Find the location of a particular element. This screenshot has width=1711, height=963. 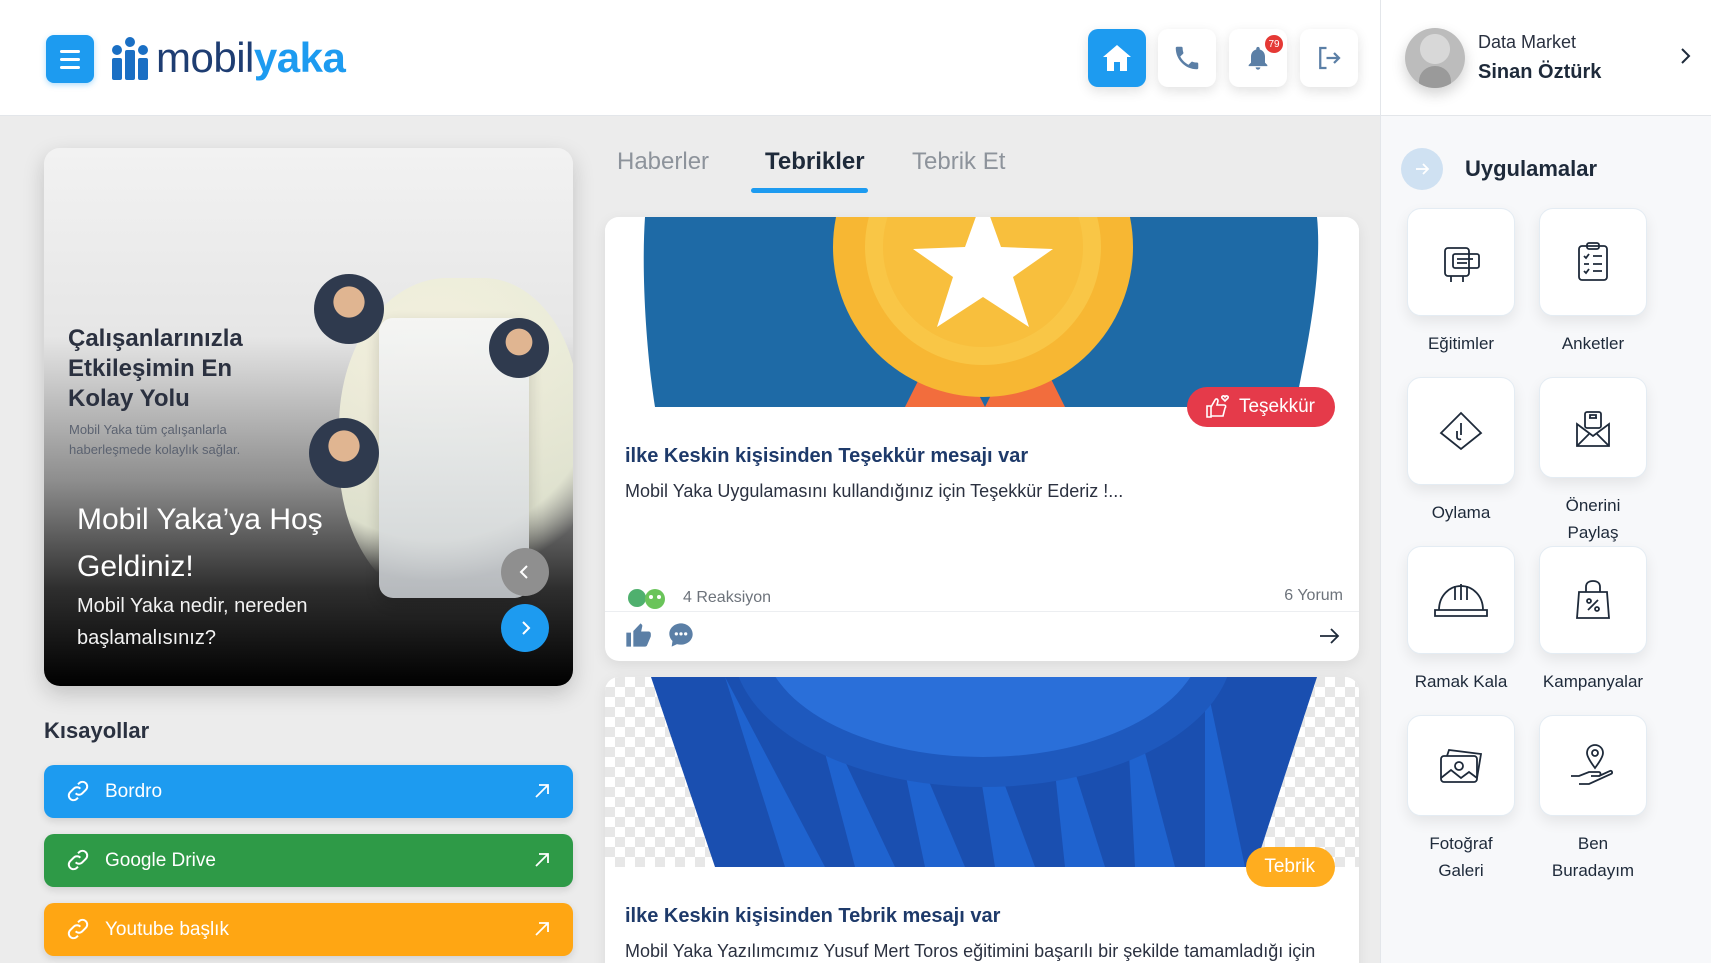

app-oylama: Oylama is located at coordinates (1461, 461).